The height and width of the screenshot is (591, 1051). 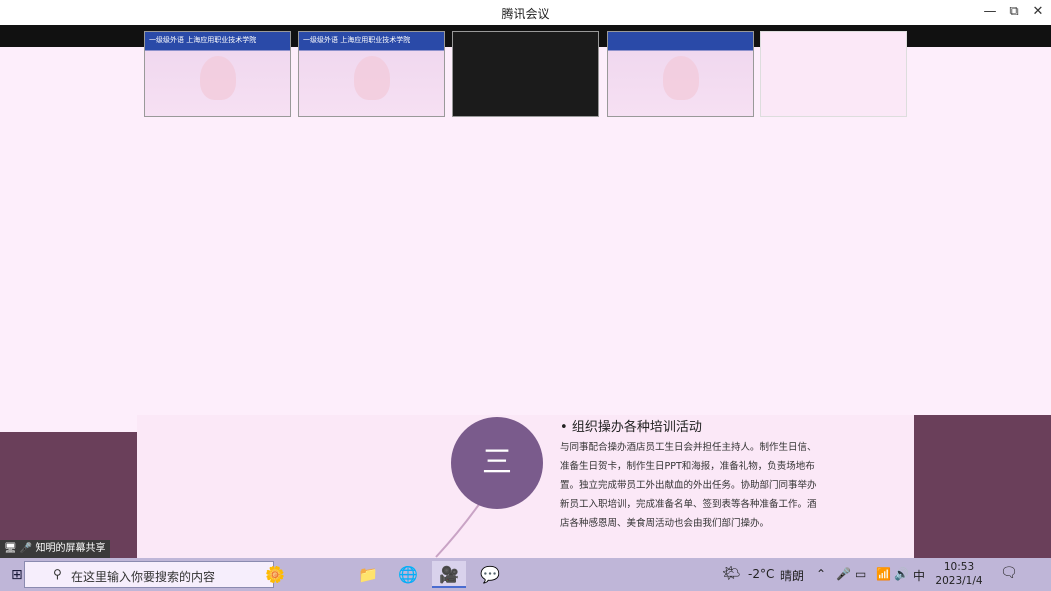 I want to click on title-bar: 腾讯会议 — ⧉ ✕, so click(x=525, y=12).